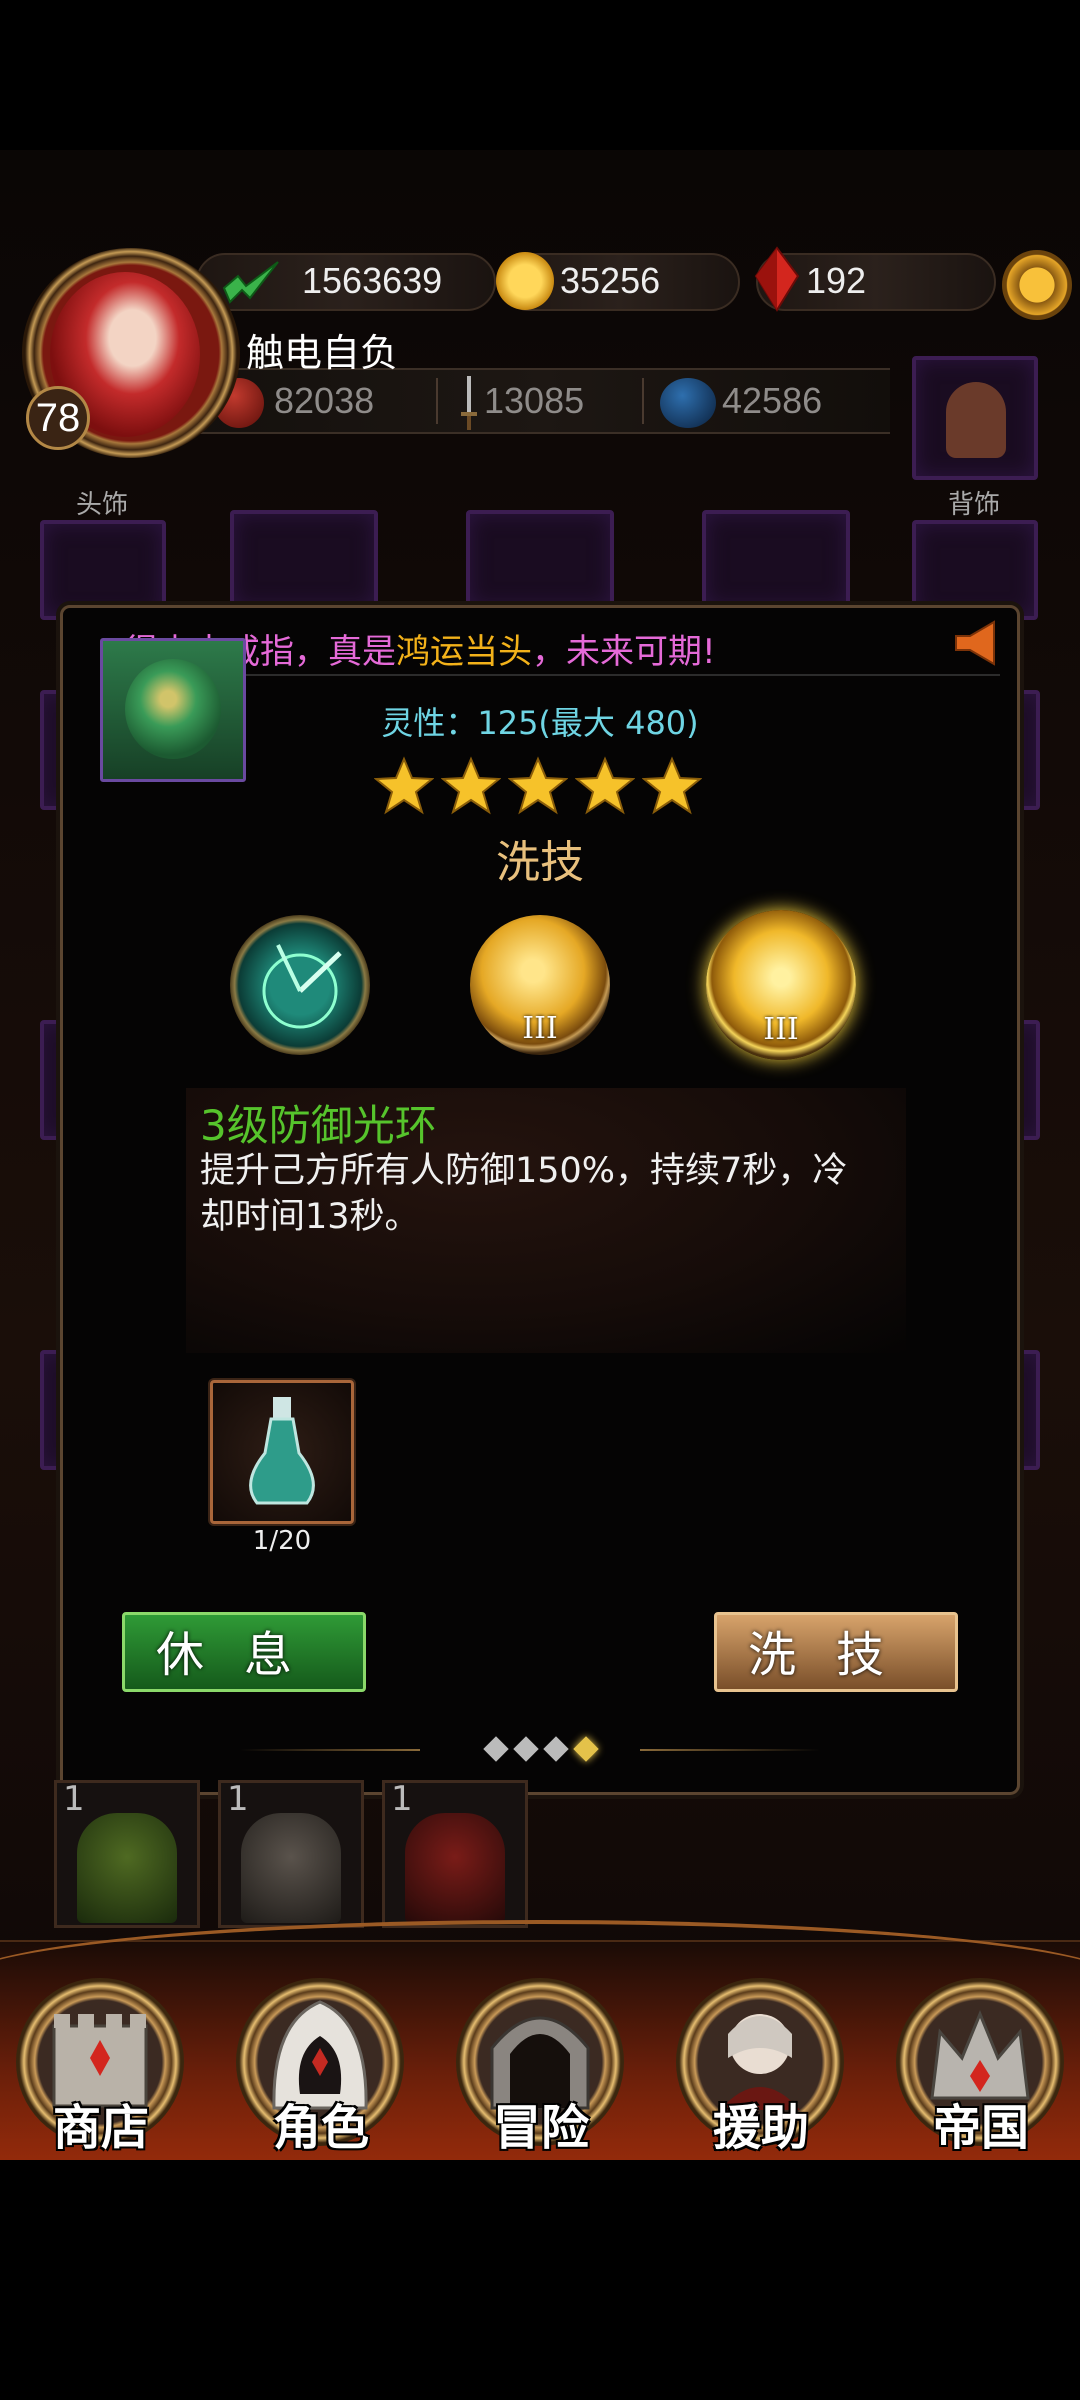  What do you see at coordinates (540, 2128) in the screenshot?
I see `adventure-nav-label: 冒险` at bounding box center [540, 2128].